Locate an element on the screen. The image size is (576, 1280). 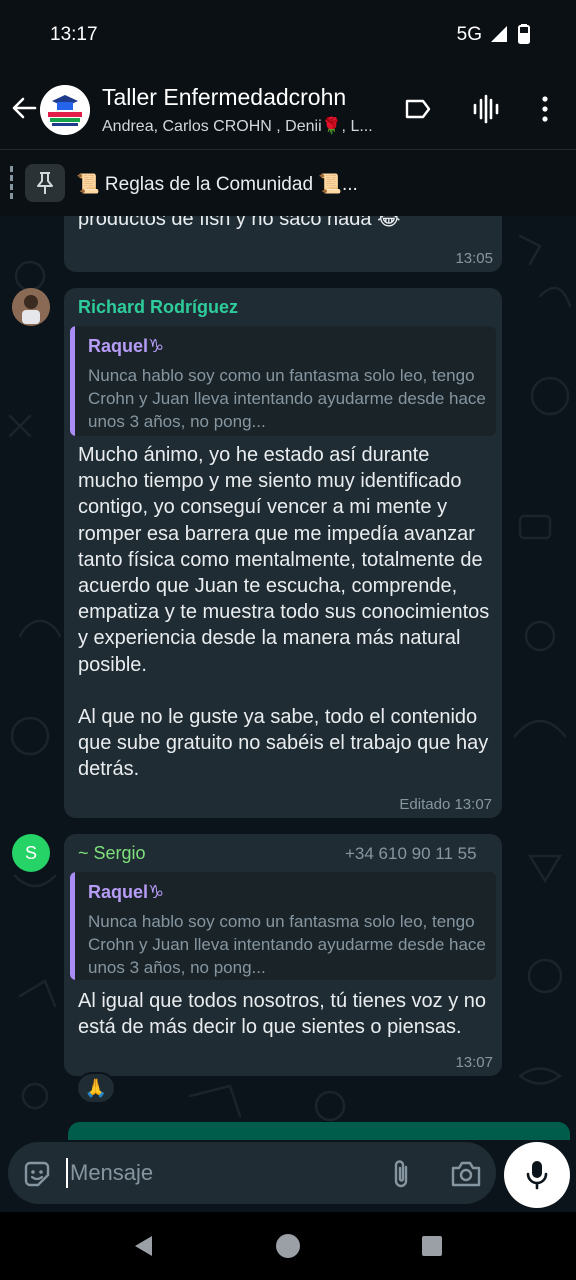
signal-icon is located at coordinates (499, 36).